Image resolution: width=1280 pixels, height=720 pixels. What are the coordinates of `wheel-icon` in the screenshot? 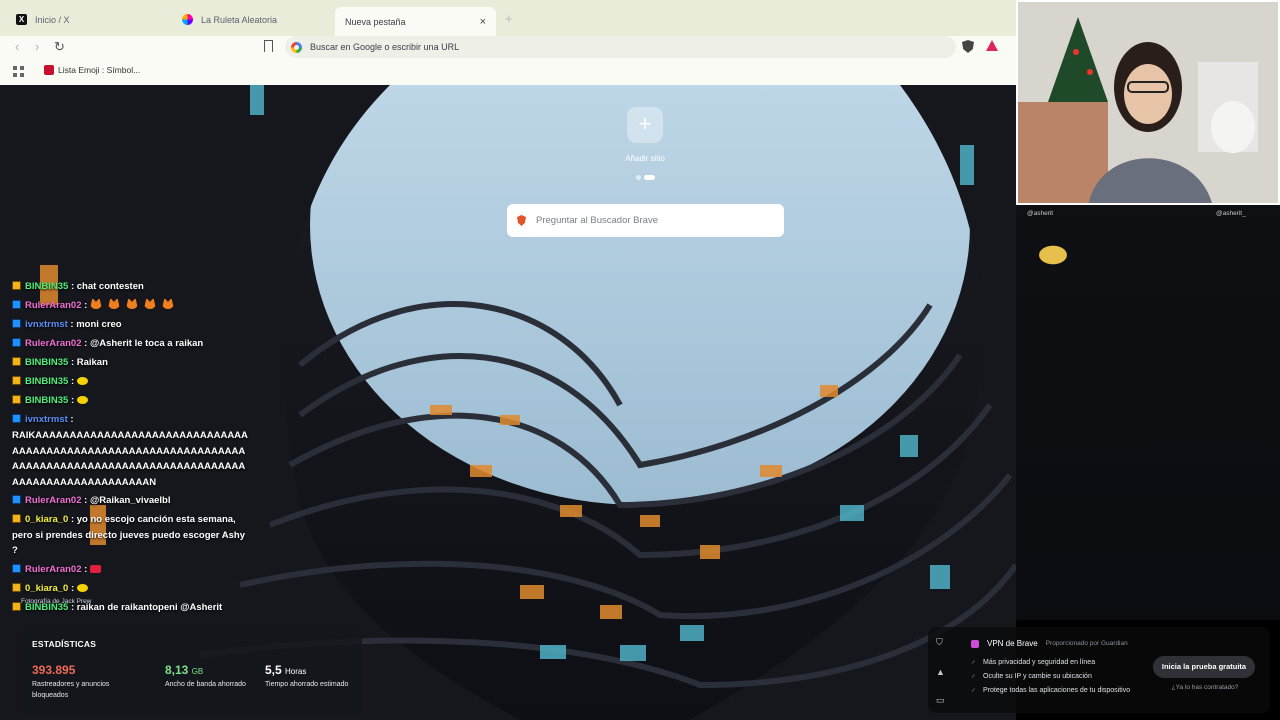 It's located at (187, 19).